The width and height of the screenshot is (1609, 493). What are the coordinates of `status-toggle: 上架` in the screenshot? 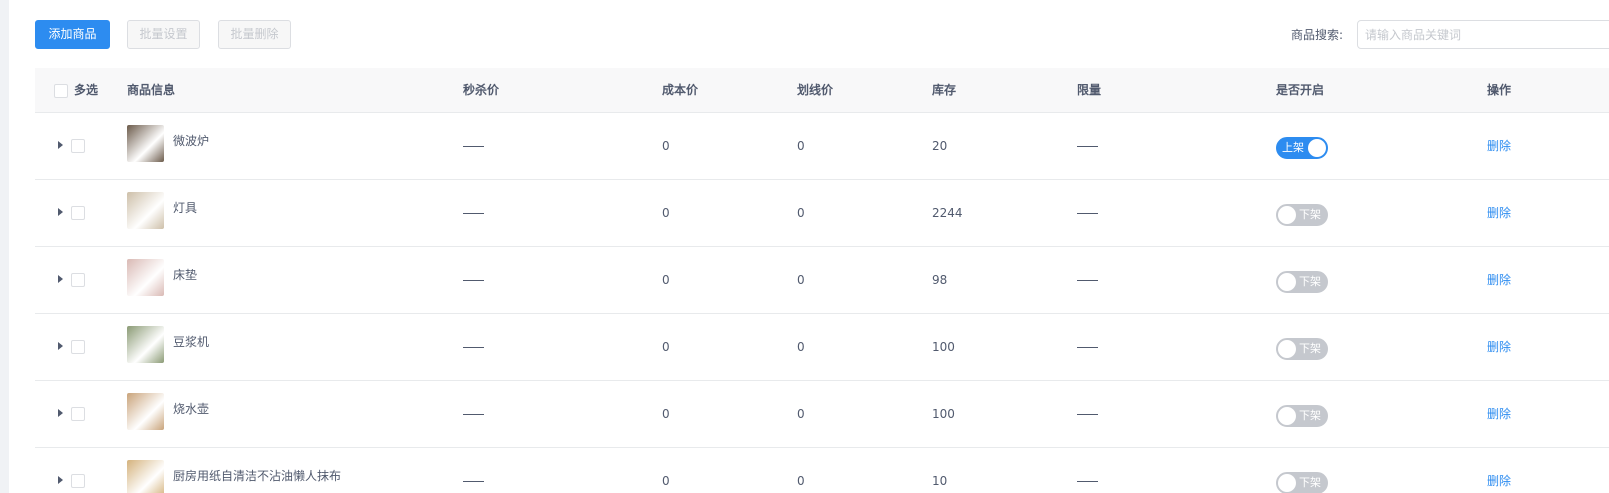 It's located at (1302, 148).